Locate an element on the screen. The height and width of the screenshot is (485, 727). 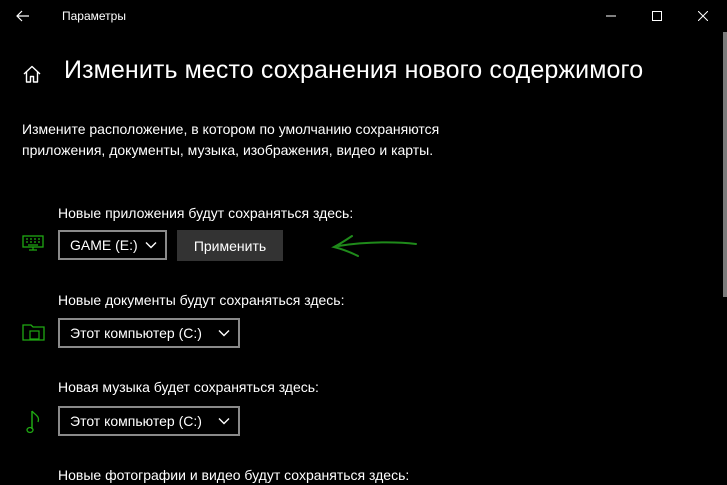
annotation-arrow is located at coordinates (374, 246).